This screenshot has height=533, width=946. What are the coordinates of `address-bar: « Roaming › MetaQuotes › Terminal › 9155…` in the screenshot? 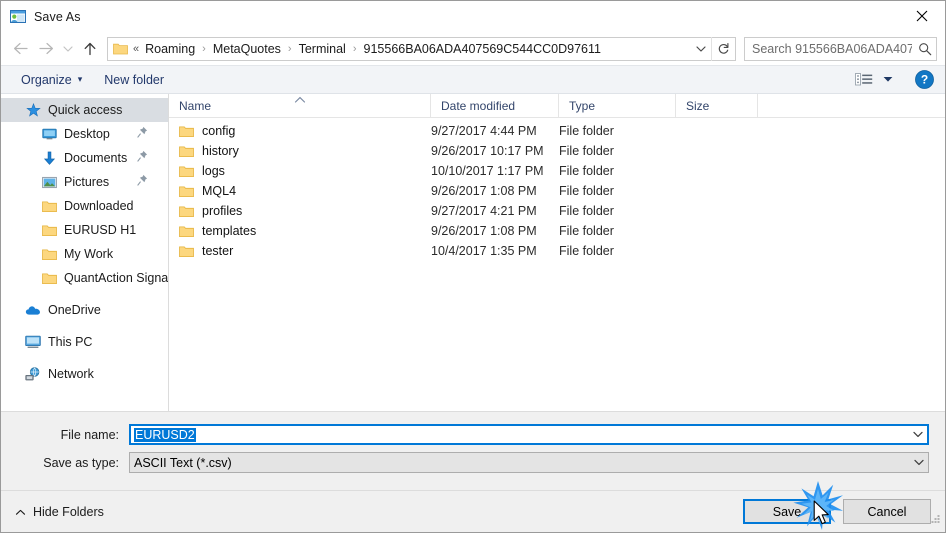 It's located at (421, 48).